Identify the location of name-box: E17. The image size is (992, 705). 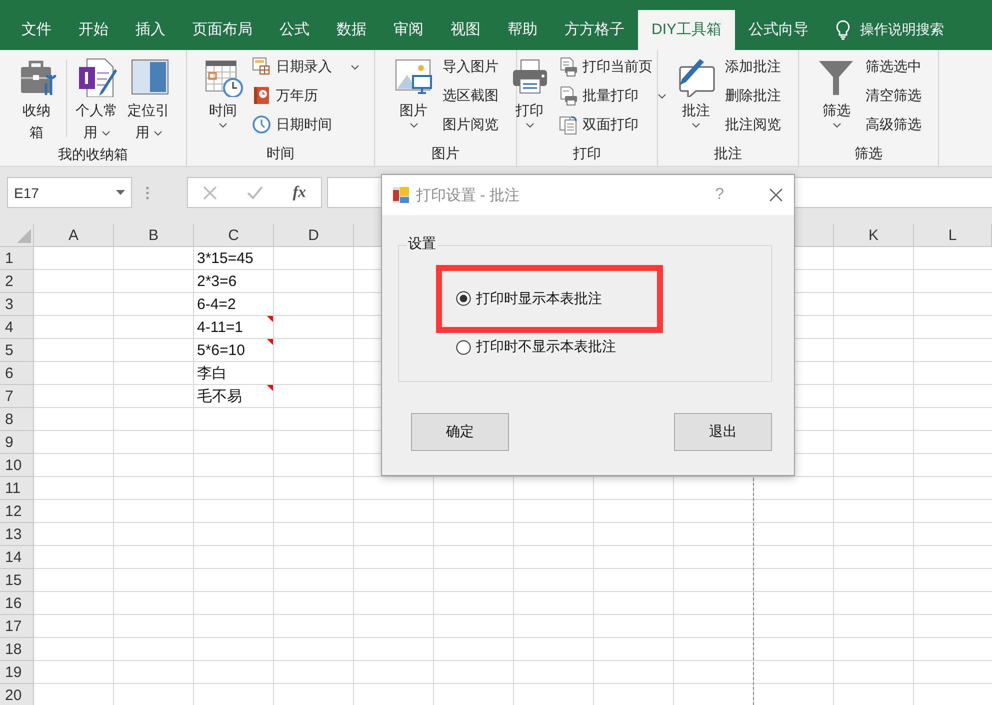
(69, 192).